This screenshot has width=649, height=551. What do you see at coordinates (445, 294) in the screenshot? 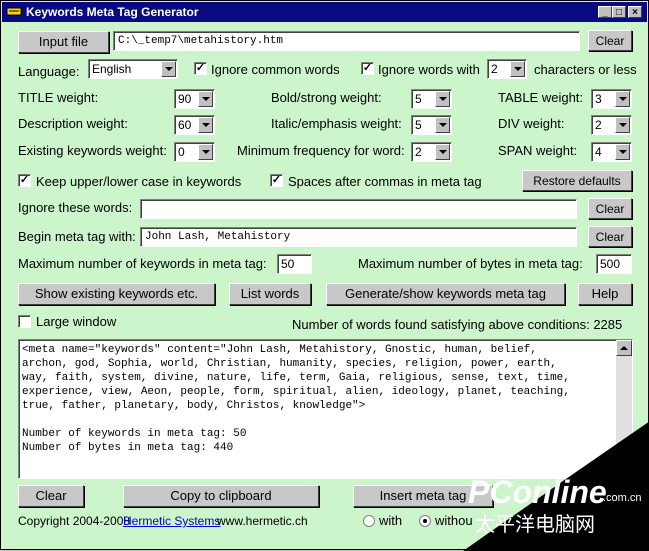
I see `generate-button: Generate/show keywords meta tag` at bounding box center [445, 294].